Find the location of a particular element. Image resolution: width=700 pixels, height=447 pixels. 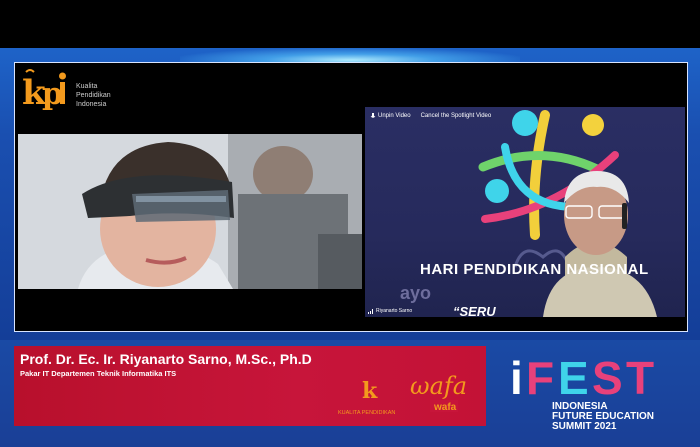

kpi-line1: Kualita is located at coordinates (87, 86).